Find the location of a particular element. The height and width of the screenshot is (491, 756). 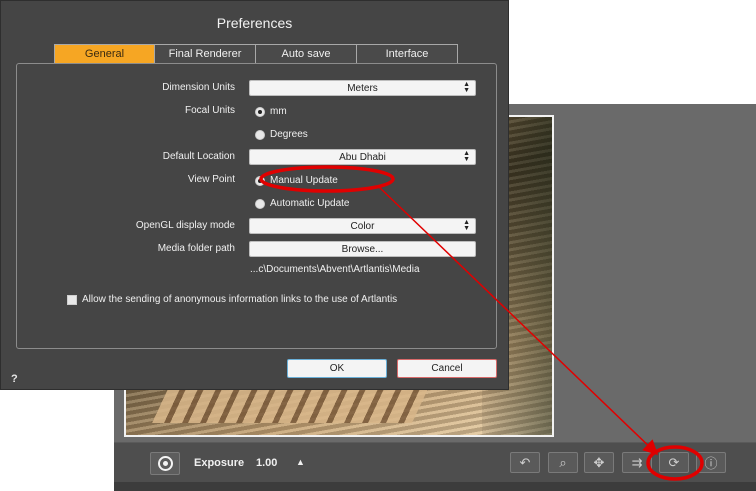

view-point-label: View Point is located at coordinates (211, 179).